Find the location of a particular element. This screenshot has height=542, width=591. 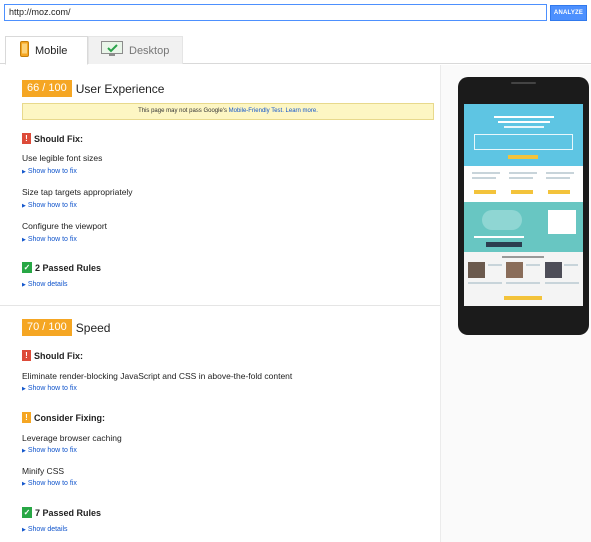

speed-score-header: 70 / 100 Speed is located at coordinates (66, 327).